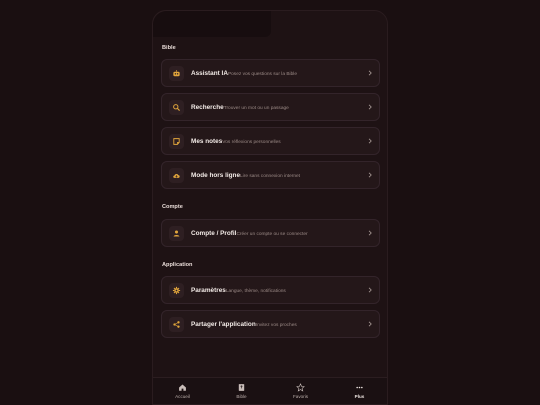  What do you see at coordinates (241, 387) in the screenshot?
I see `book-icon` at bounding box center [241, 387].